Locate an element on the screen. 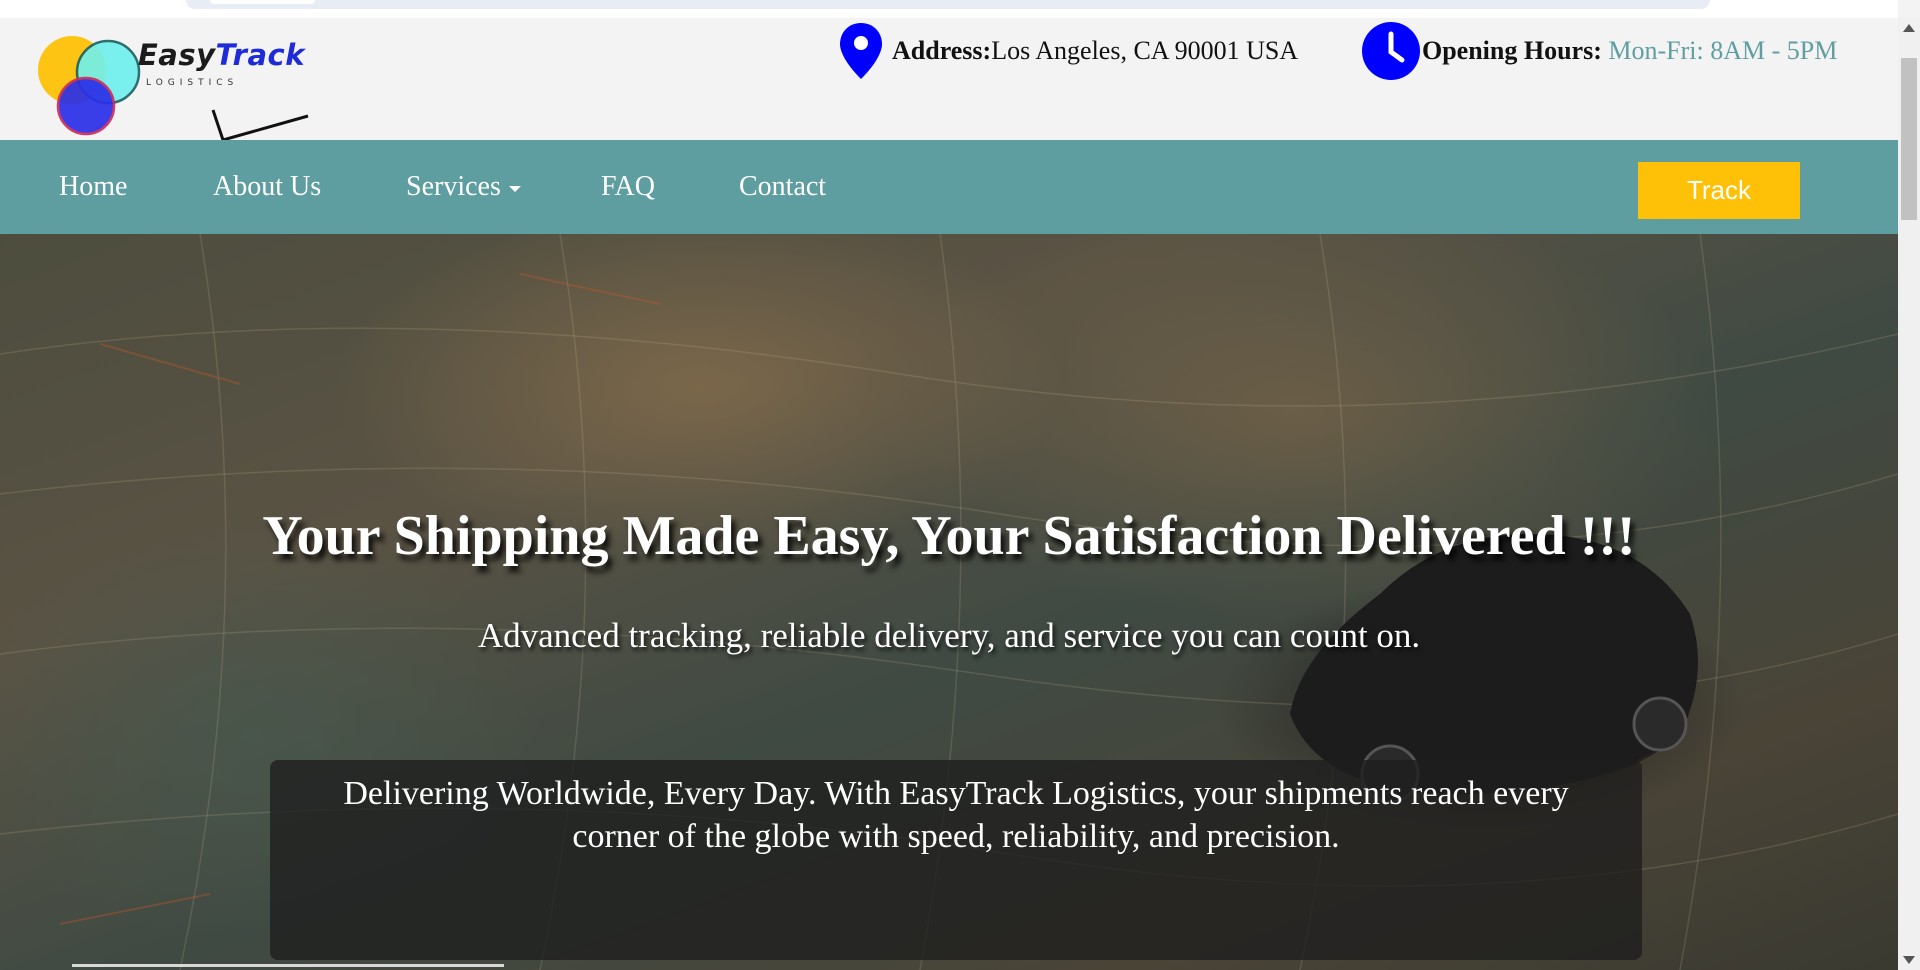 The width and height of the screenshot is (1920, 970). address-bar-edge is located at coordinates (948, 4).